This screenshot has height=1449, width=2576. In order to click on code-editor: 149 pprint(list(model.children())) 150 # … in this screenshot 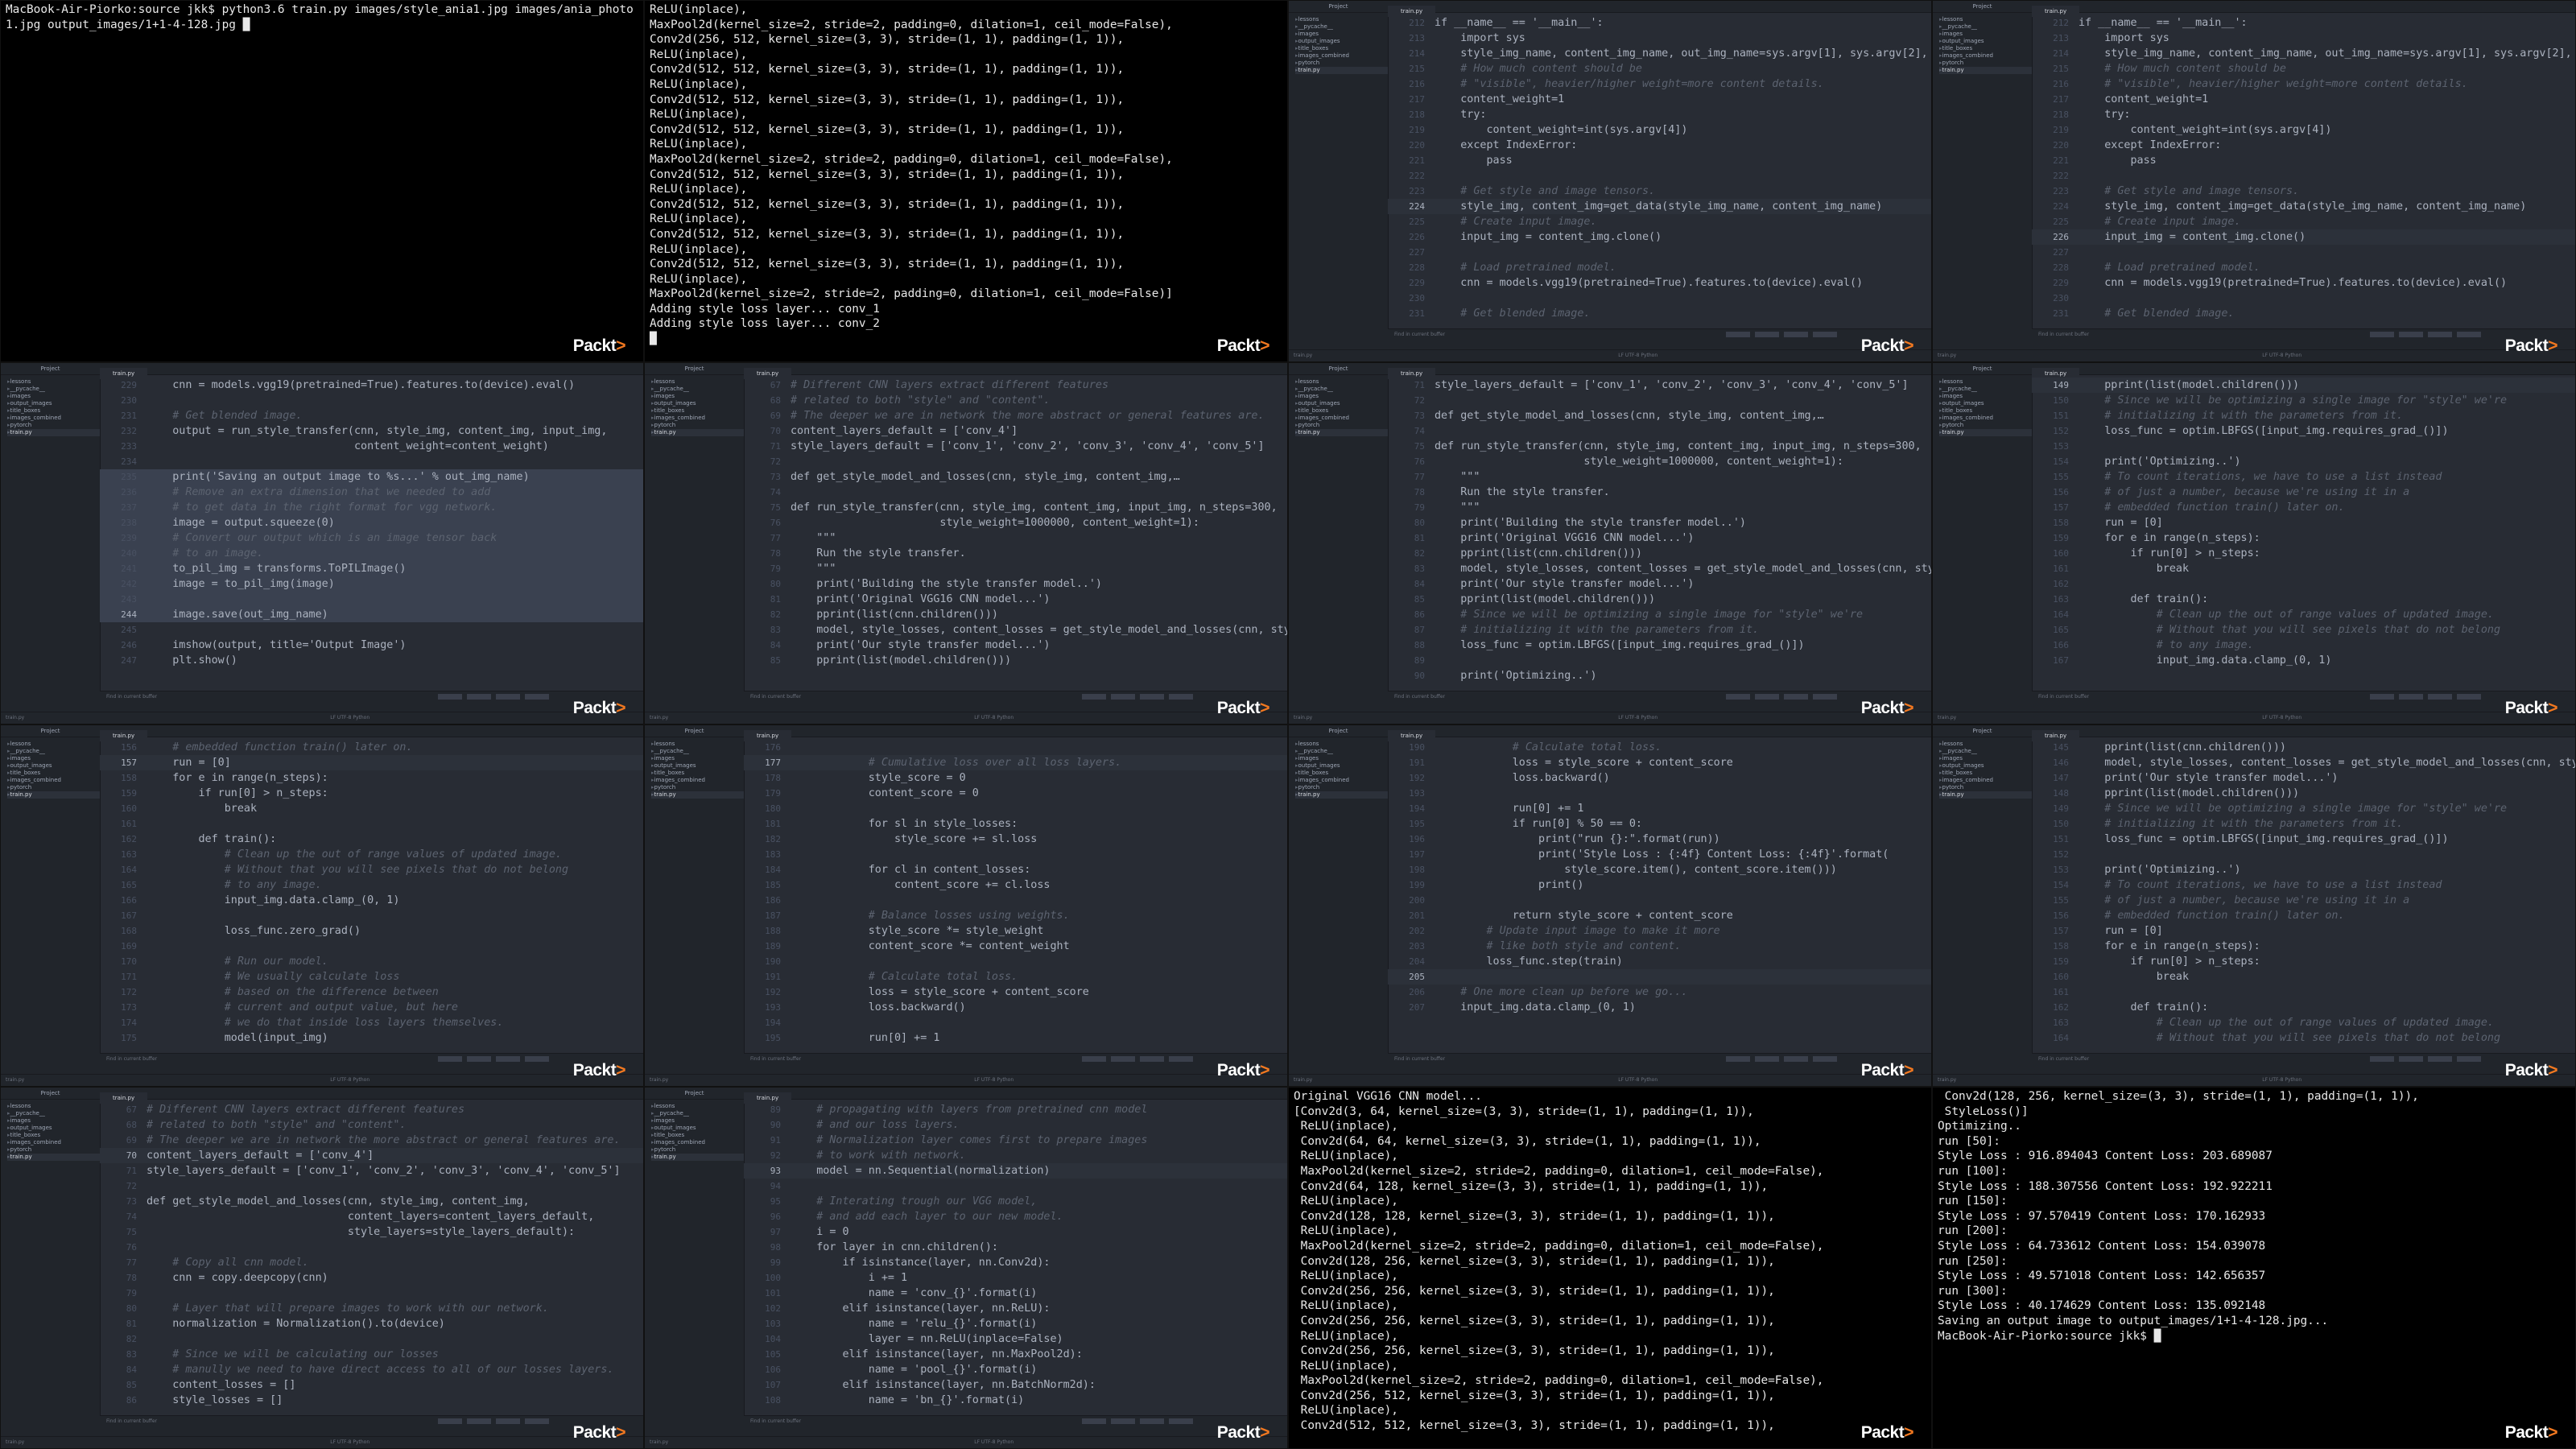, I will do `click(2303, 532)`.